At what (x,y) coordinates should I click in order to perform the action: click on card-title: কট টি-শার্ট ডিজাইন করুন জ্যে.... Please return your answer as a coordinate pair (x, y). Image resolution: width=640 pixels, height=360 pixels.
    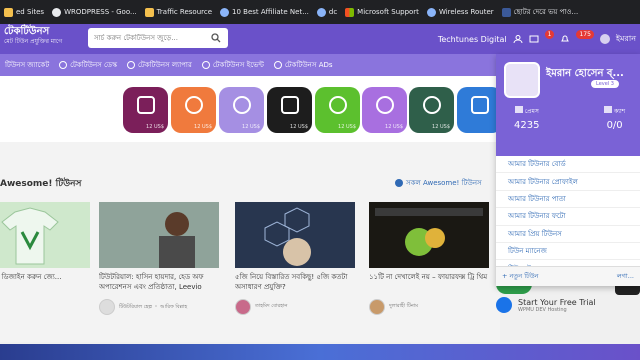
    Looking at the image, I should click on (45, 283).